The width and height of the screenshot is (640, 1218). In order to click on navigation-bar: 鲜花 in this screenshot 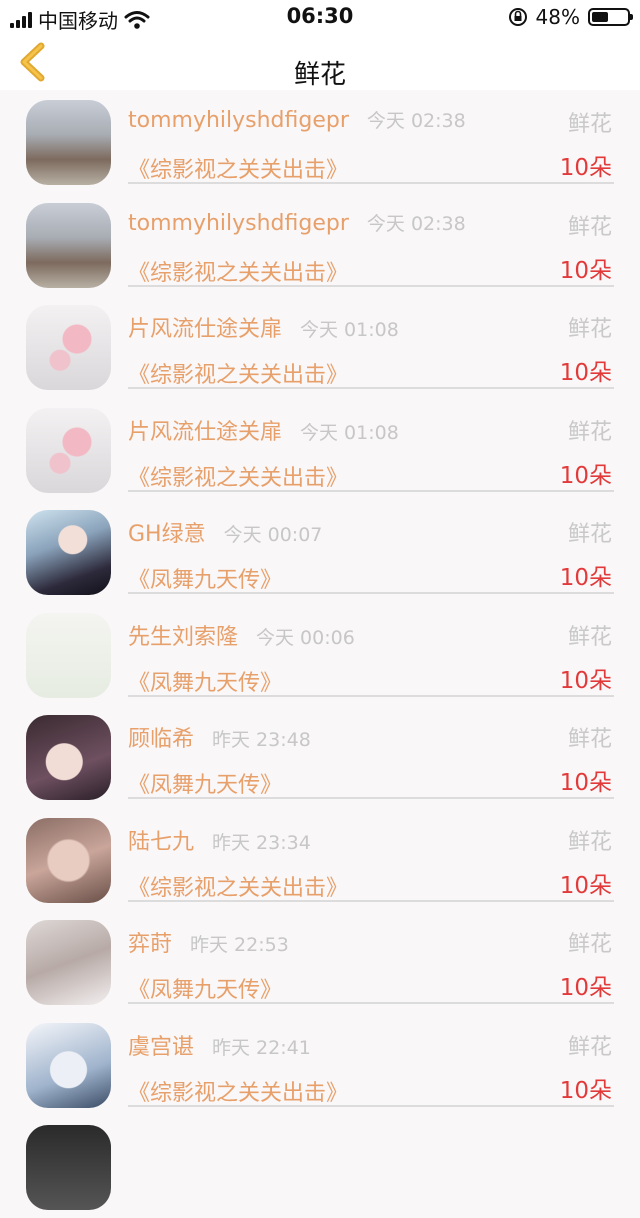, I will do `click(320, 62)`.